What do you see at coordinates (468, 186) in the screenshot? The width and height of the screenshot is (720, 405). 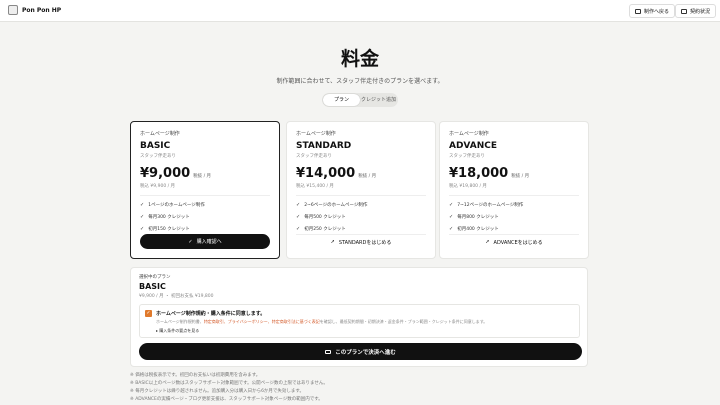 I see `plan-tax-in: 税込 ¥19,800 / 月` at bounding box center [468, 186].